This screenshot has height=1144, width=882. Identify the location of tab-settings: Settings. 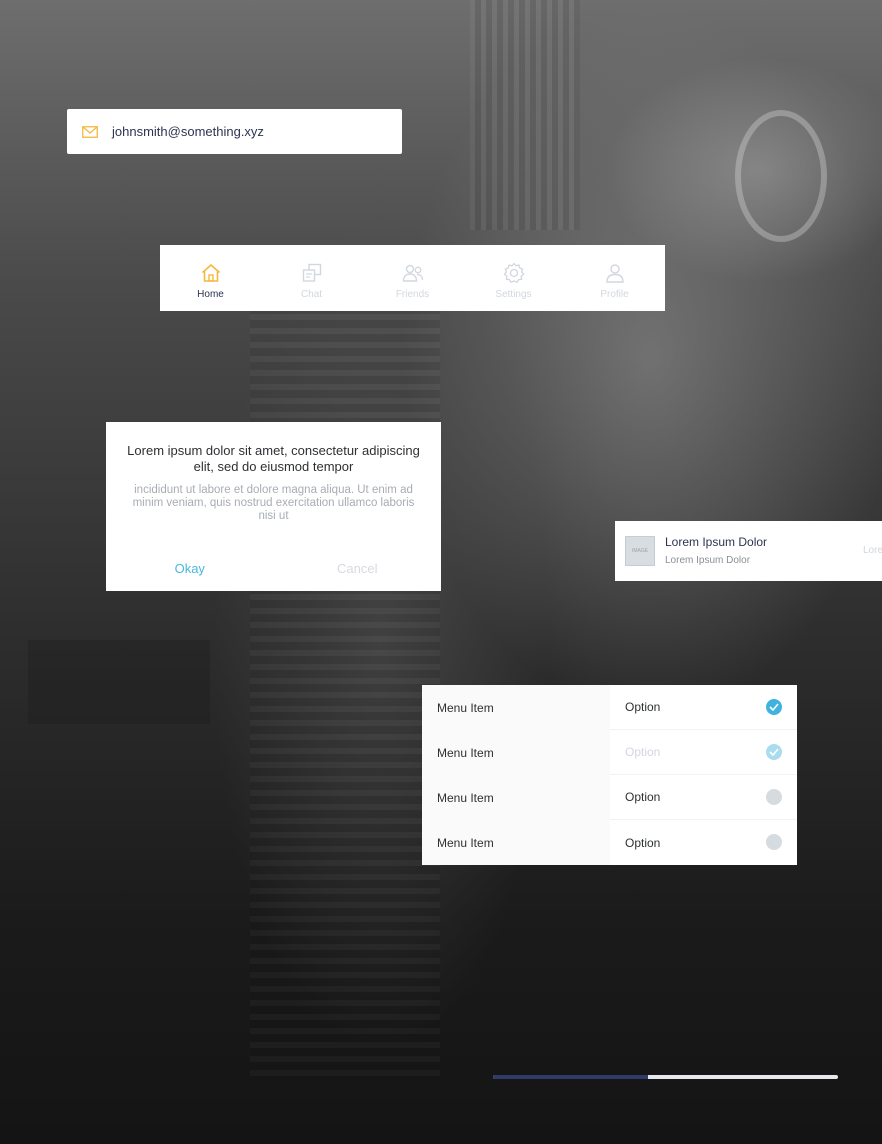
(513, 278).